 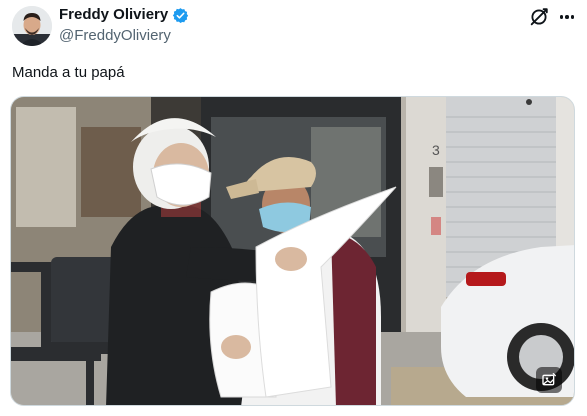 What do you see at coordinates (567, 17) in the screenshot?
I see `more-options-icon` at bounding box center [567, 17].